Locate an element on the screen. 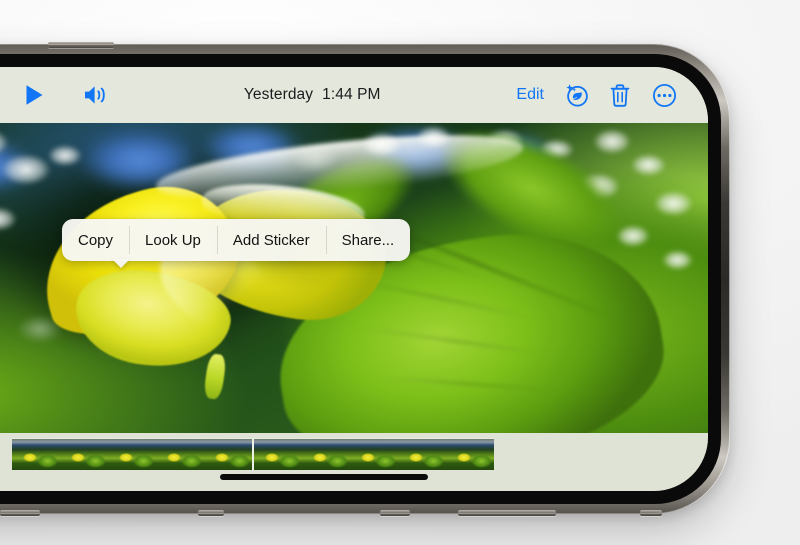 The image size is (800, 545). volume-toggle-button is located at coordinates (96, 95).